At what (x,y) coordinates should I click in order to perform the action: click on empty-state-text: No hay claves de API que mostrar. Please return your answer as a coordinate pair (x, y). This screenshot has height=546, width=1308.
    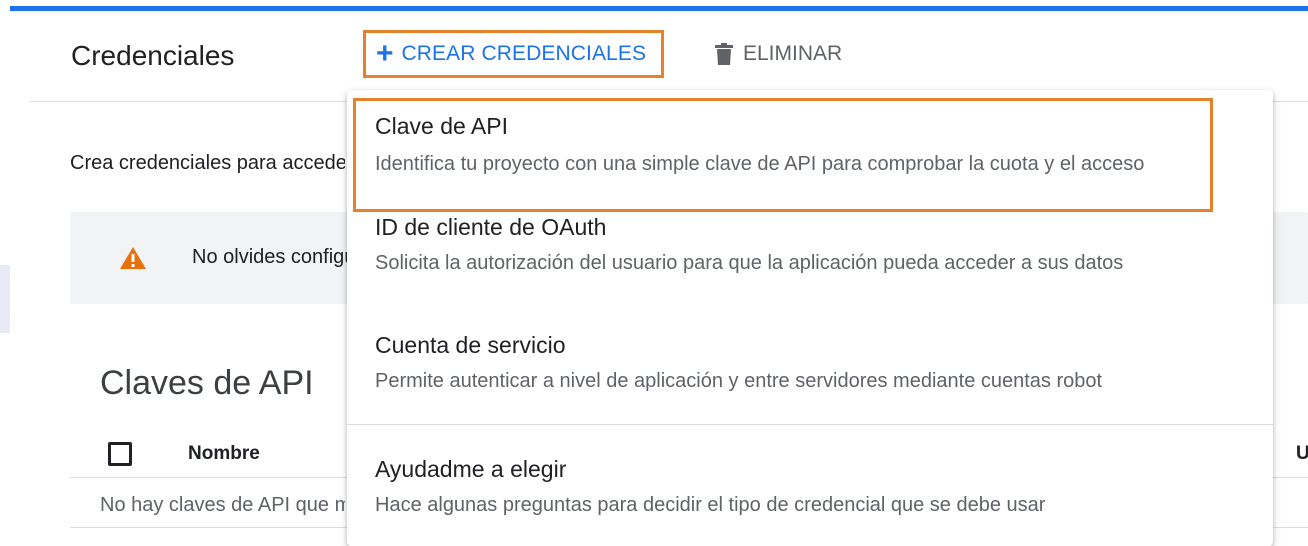
    Looking at the image, I should click on (222, 505).